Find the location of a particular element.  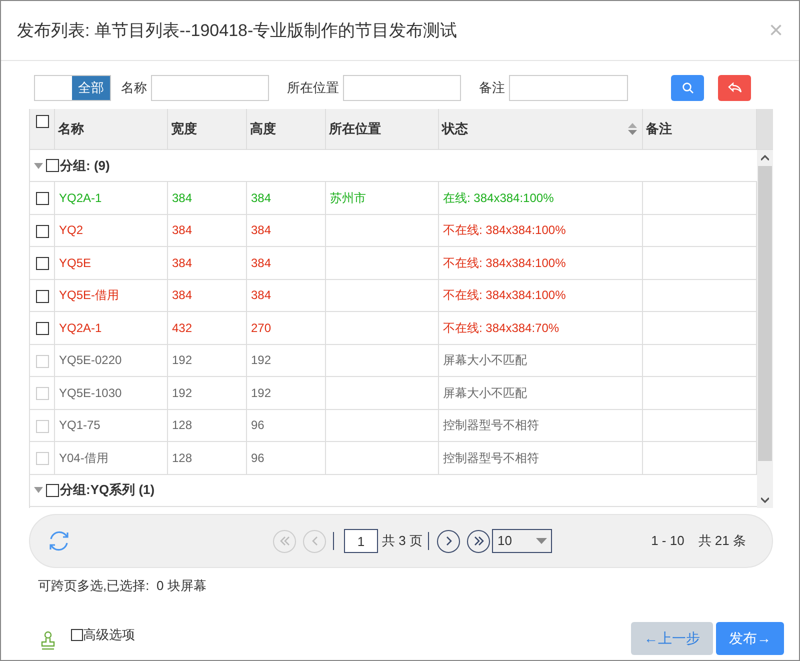

page-size-select: 10 is located at coordinates (522, 541).